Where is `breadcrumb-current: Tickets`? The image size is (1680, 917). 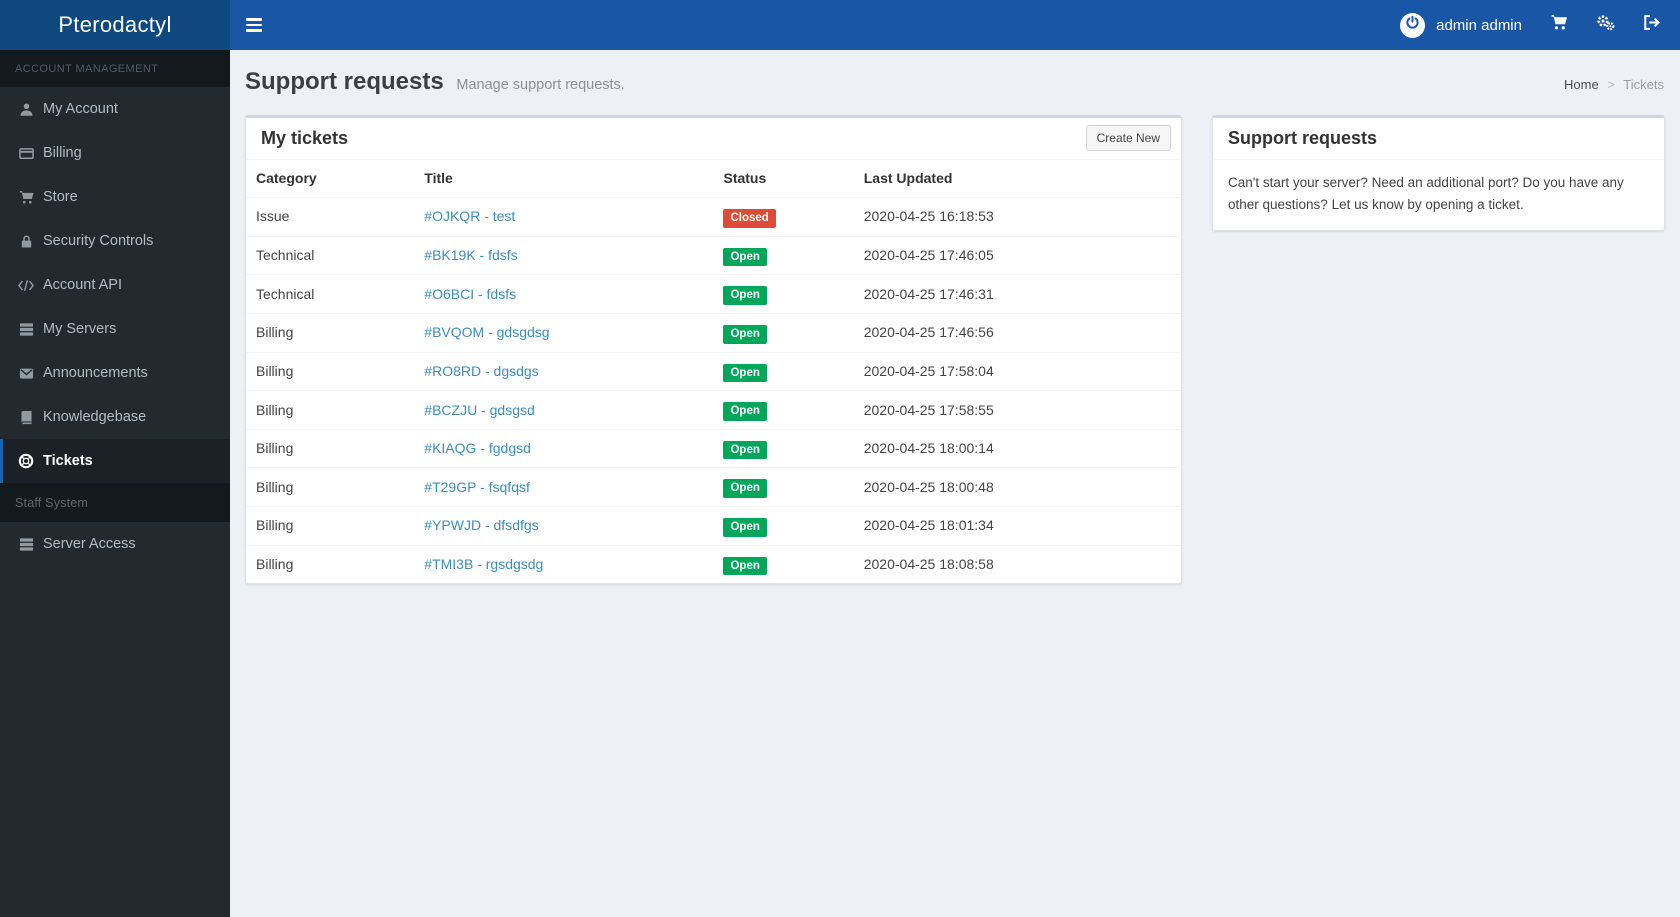
breadcrumb-current: Tickets is located at coordinates (1643, 84).